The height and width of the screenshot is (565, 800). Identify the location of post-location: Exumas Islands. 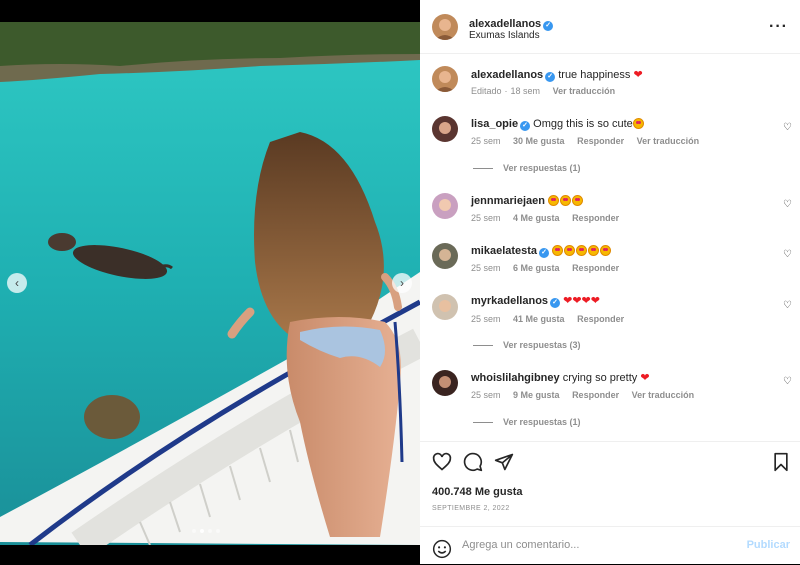
(504, 35).